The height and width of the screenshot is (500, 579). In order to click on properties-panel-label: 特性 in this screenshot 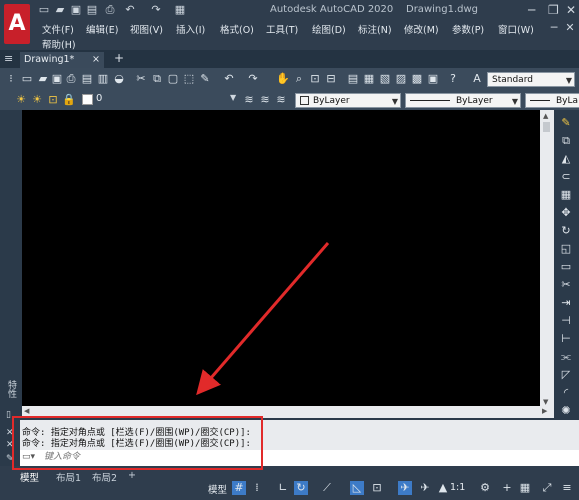, I will do `click(10, 389)`.